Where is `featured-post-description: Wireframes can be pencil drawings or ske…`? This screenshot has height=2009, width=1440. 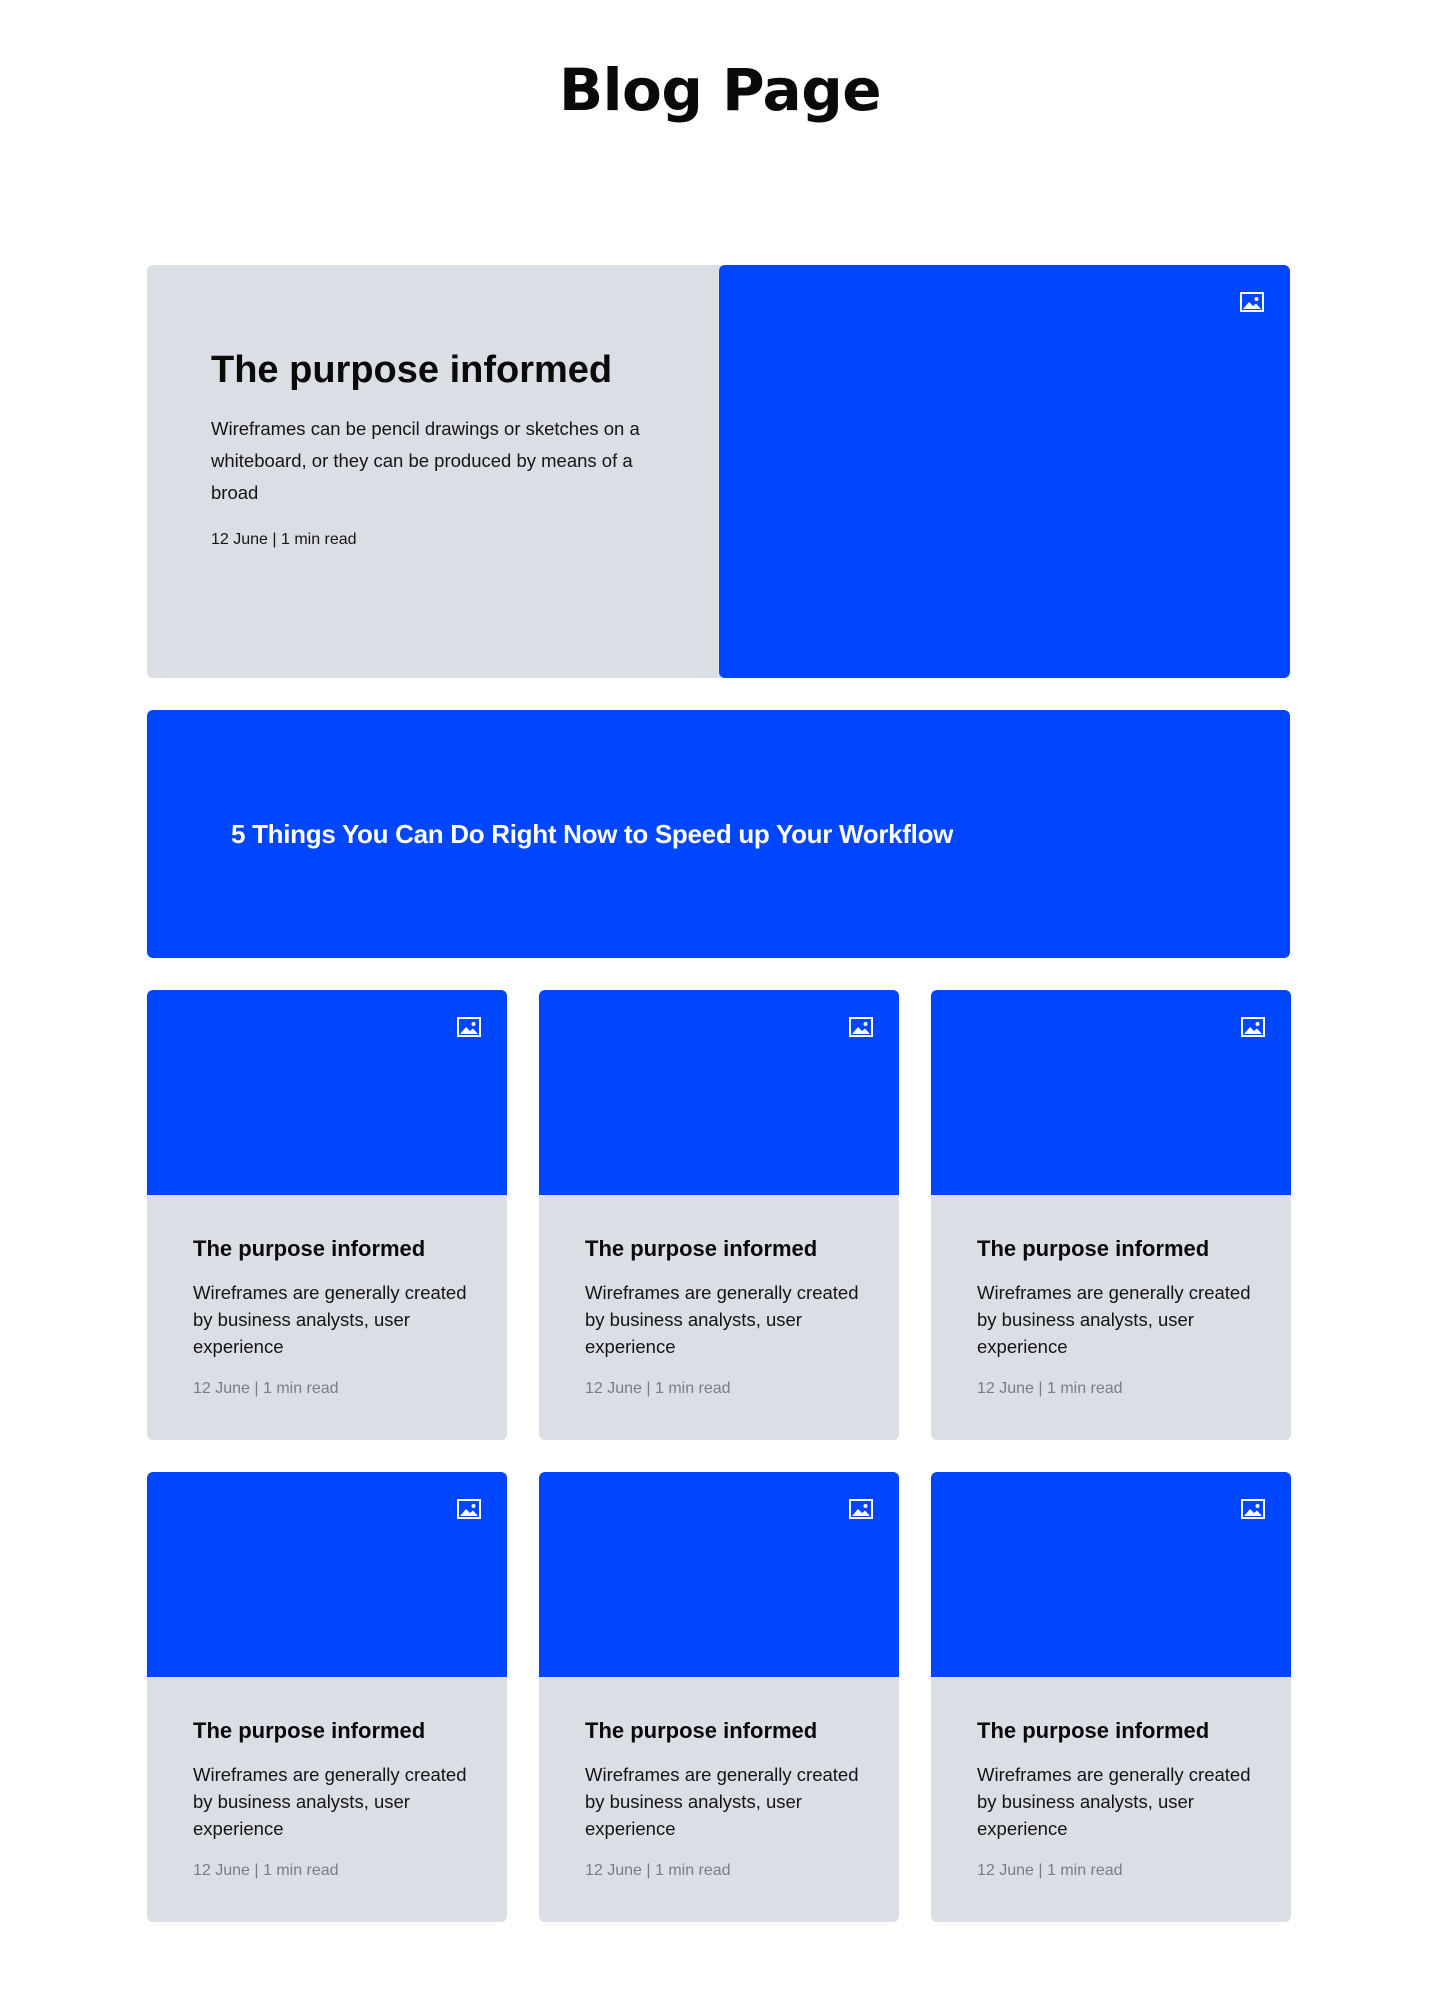 featured-post-description: Wireframes can be pencil drawings or ske… is located at coordinates (425, 460).